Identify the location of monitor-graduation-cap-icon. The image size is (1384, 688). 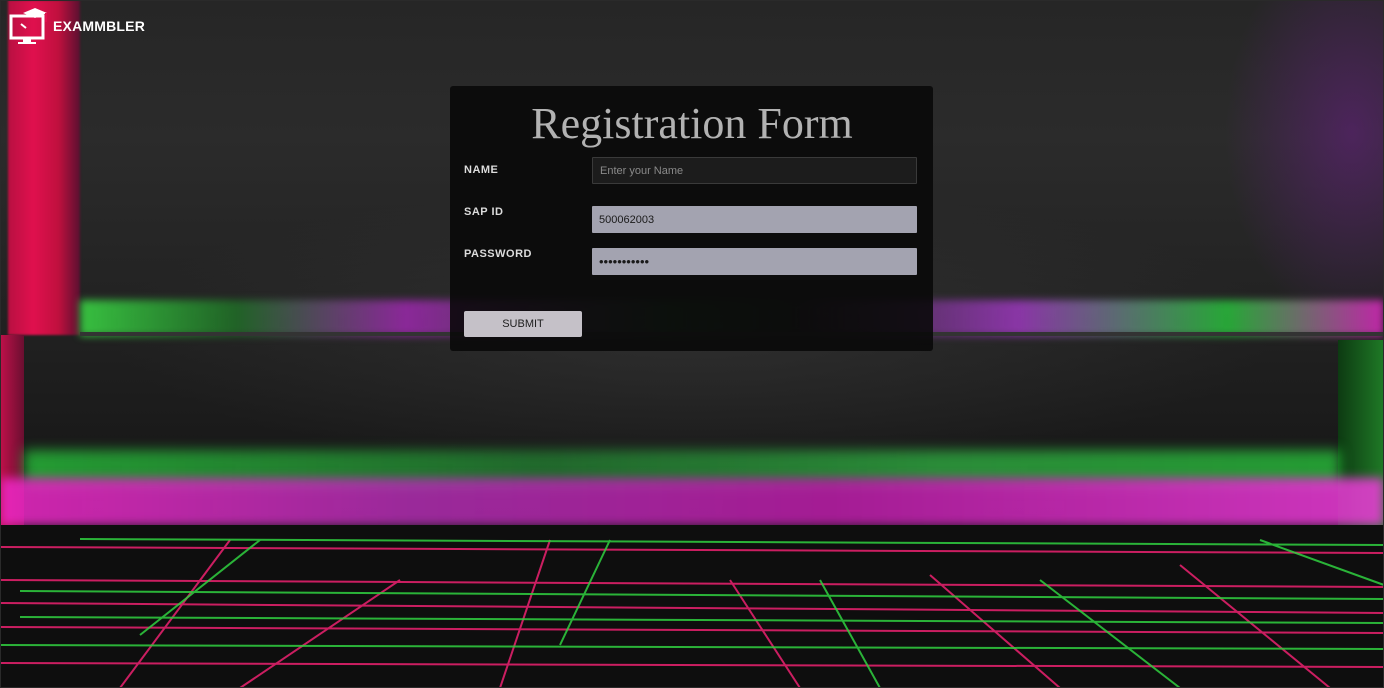
(29, 26).